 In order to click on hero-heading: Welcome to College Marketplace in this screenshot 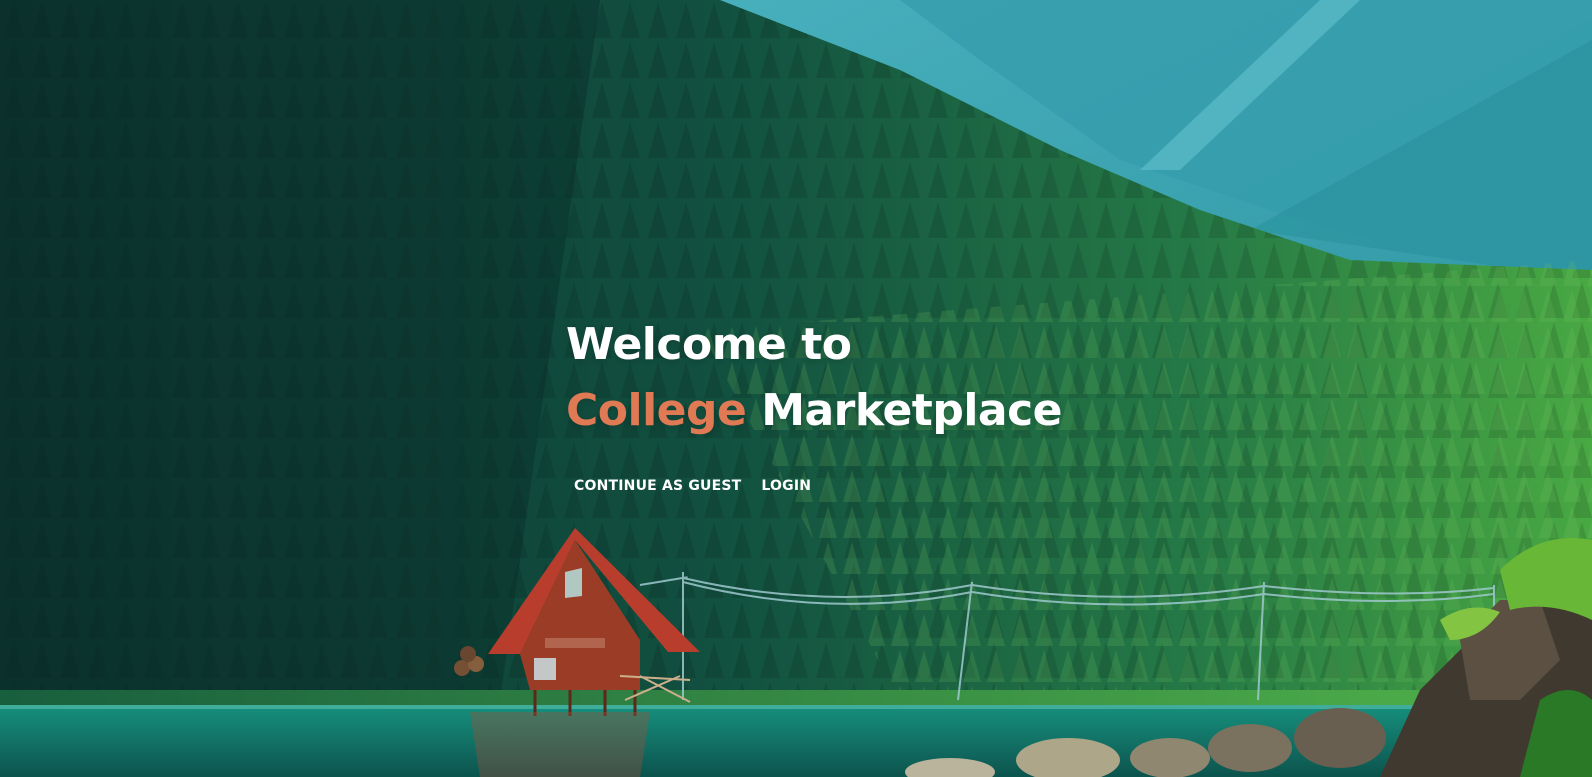, I will do `click(814, 378)`.